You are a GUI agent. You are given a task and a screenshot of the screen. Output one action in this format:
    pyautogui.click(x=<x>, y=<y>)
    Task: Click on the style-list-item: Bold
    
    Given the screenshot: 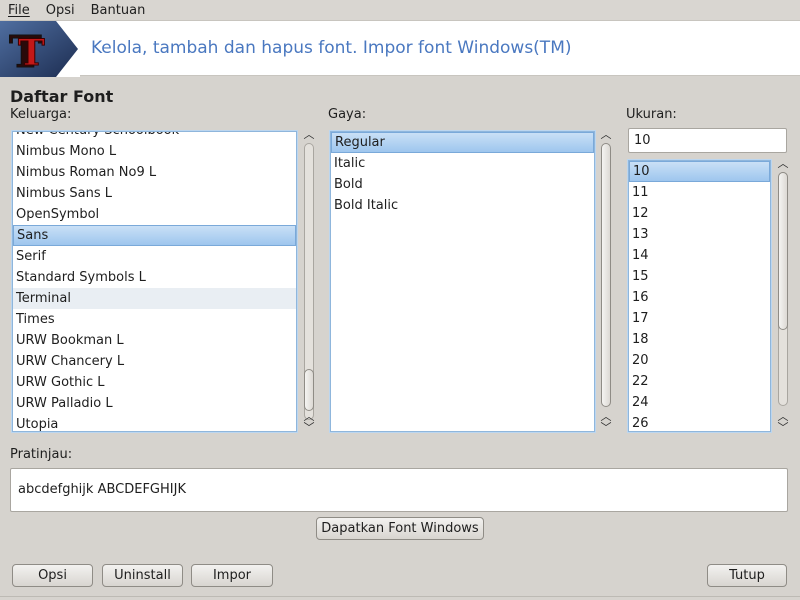 What is the action you would take?
    pyautogui.click(x=462, y=184)
    